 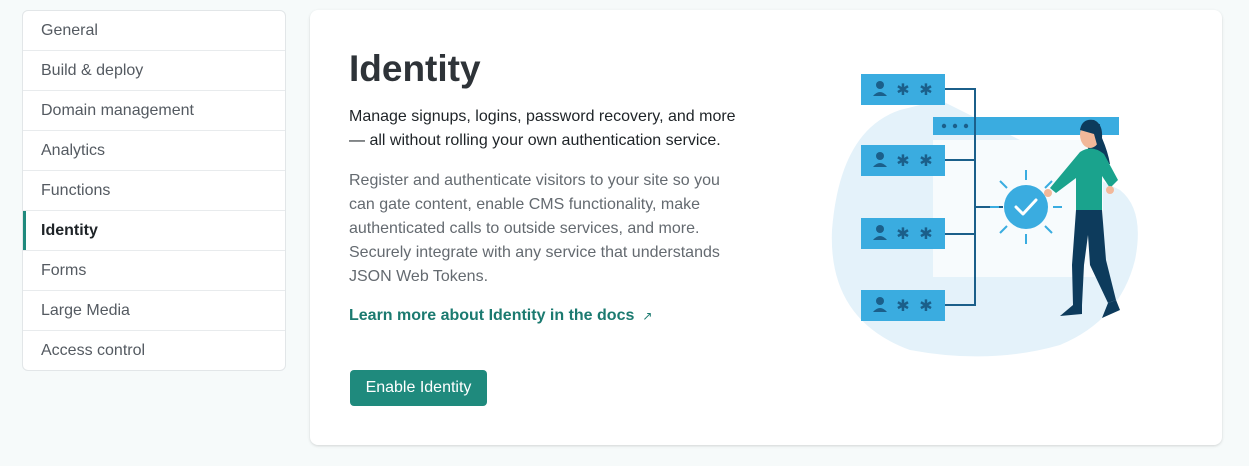 What do you see at coordinates (492, 315) in the screenshot?
I see `docs-link-label: Learn more about Identity in the docs` at bounding box center [492, 315].